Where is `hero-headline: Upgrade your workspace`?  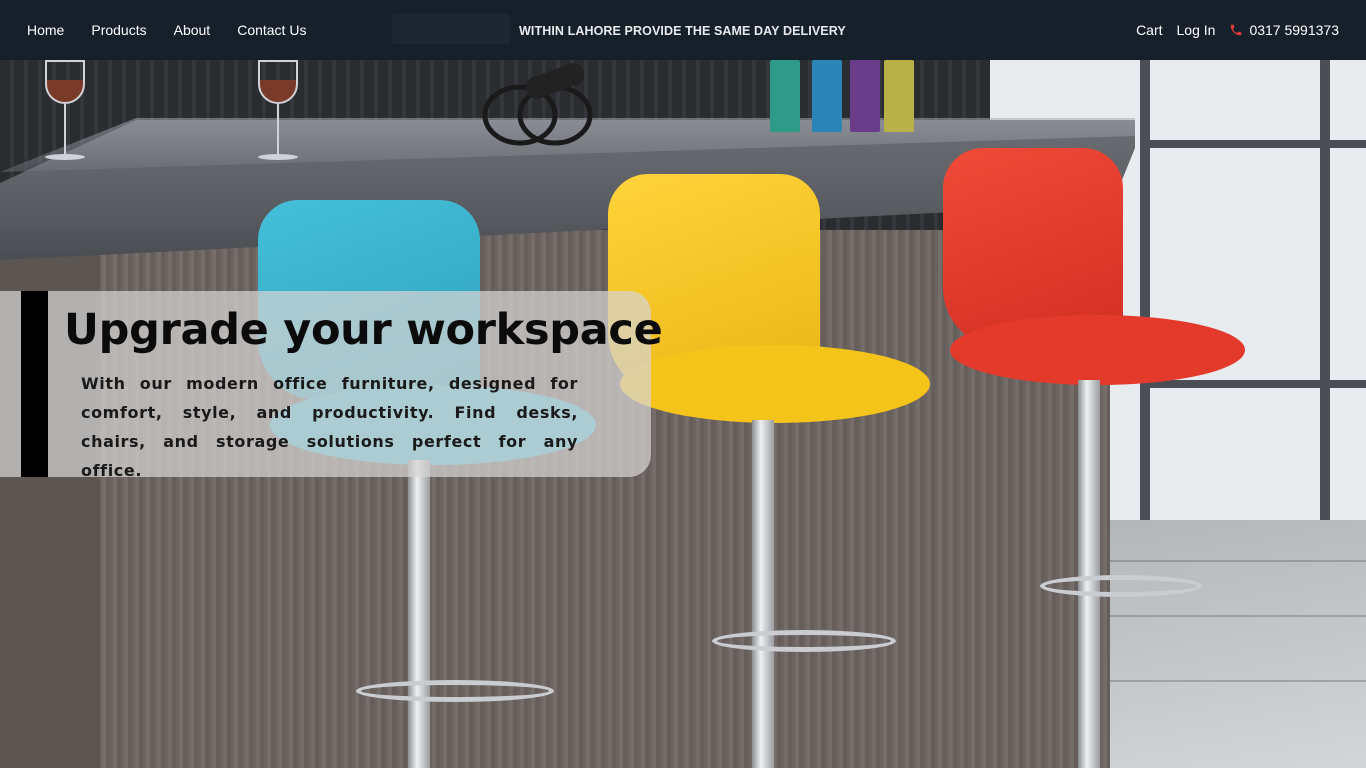 hero-headline: Upgrade your workspace is located at coordinates (363, 330).